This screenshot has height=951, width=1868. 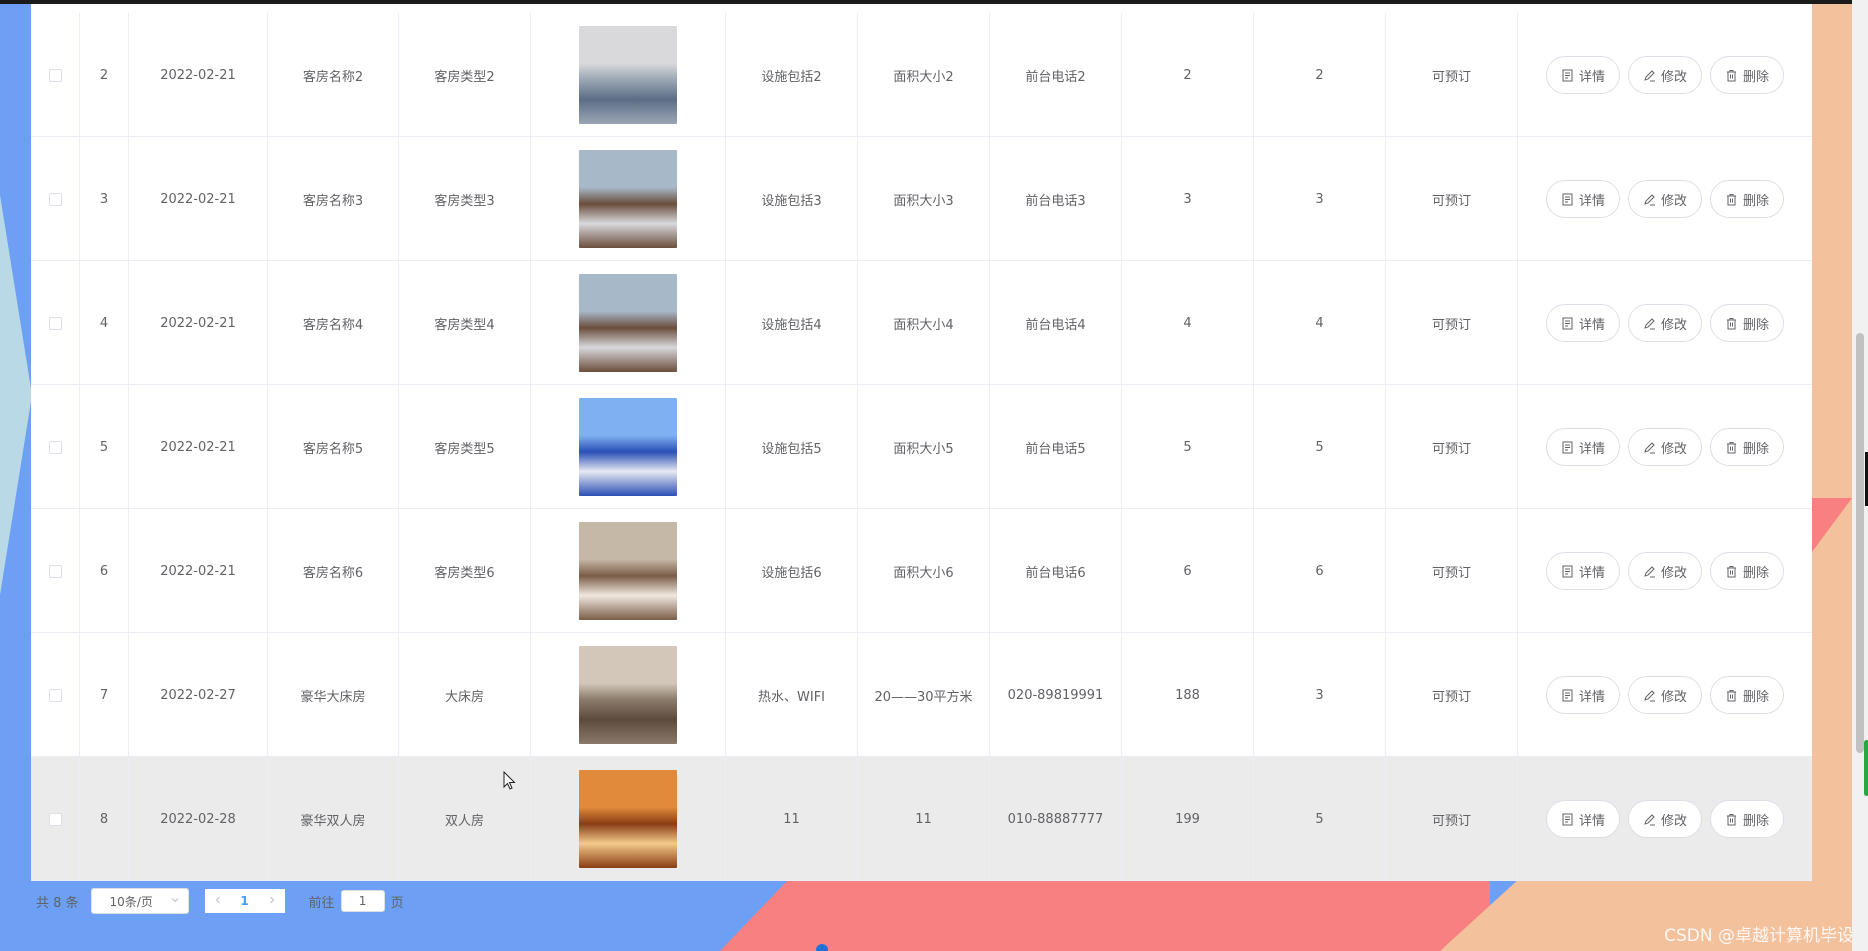 I want to click on cell-area: 面积大小5, so click(x=924, y=447).